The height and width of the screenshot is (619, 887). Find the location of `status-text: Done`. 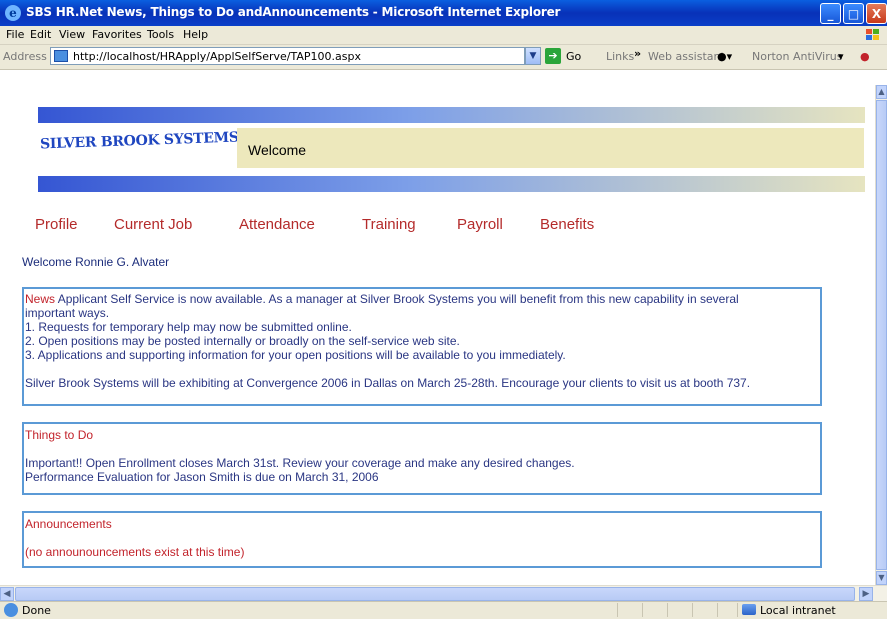

status-text: Done is located at coordinates (36, 610).